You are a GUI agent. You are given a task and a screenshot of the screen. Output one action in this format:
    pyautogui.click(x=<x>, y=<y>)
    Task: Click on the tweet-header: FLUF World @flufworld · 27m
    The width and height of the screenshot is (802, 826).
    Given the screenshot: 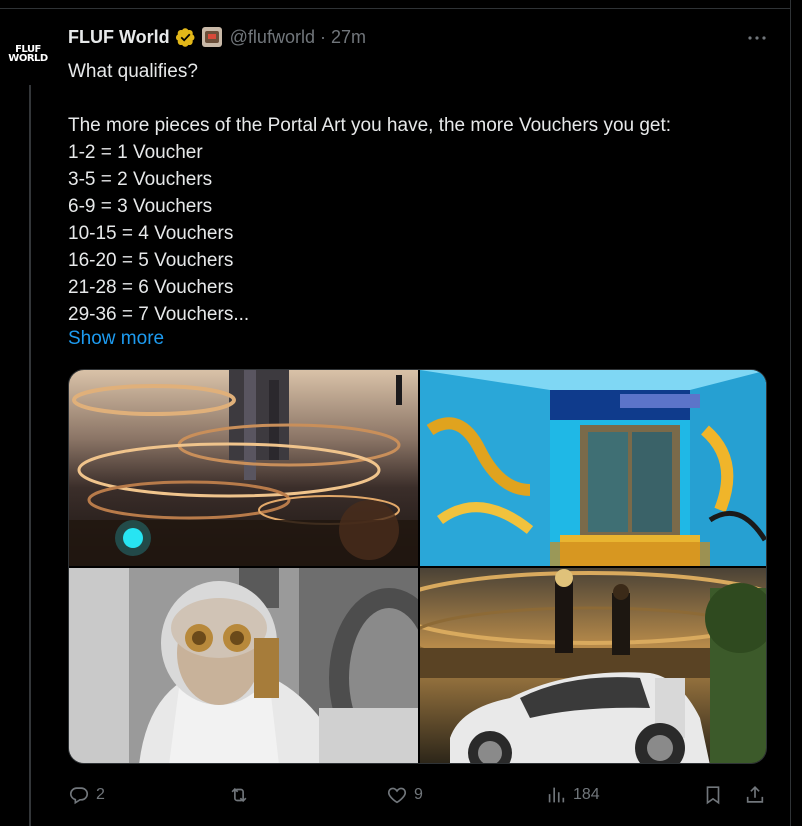 What is the action you would take?
    pyautogui.click(x=217, y=37)
    